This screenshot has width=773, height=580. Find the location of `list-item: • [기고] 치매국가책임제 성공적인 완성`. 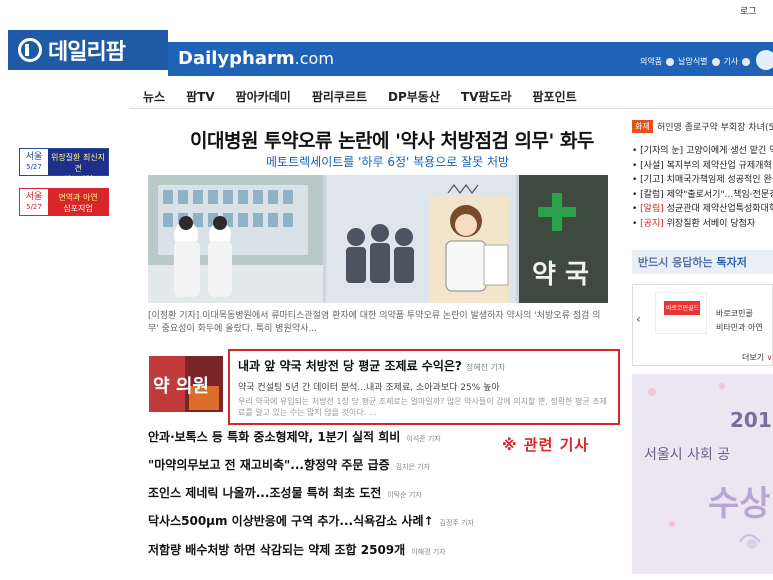

list-item: • [기고] 치매국가책임제 성공적인 완성 is located at coordinates (702, 180).